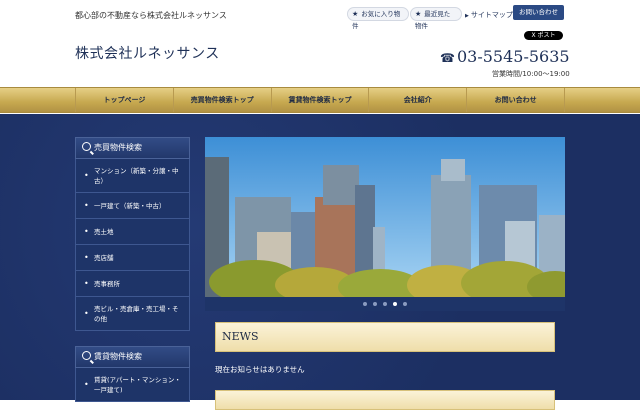  What do you see at coordinates (395, 304) in the screenshot?
I see `slider-dot-active` at bounding box center [395, 304].